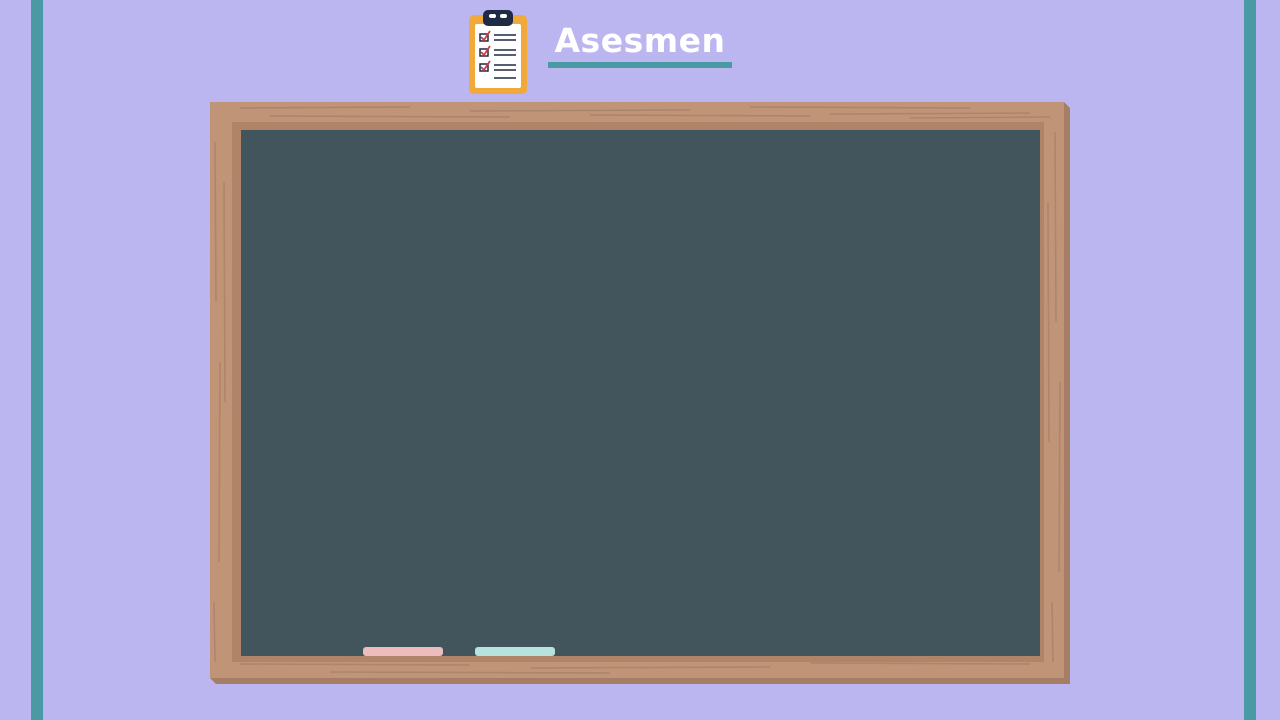 The image size is (1280, 720). I want to click on clipboard-checklist-icon, so click(498, 52).